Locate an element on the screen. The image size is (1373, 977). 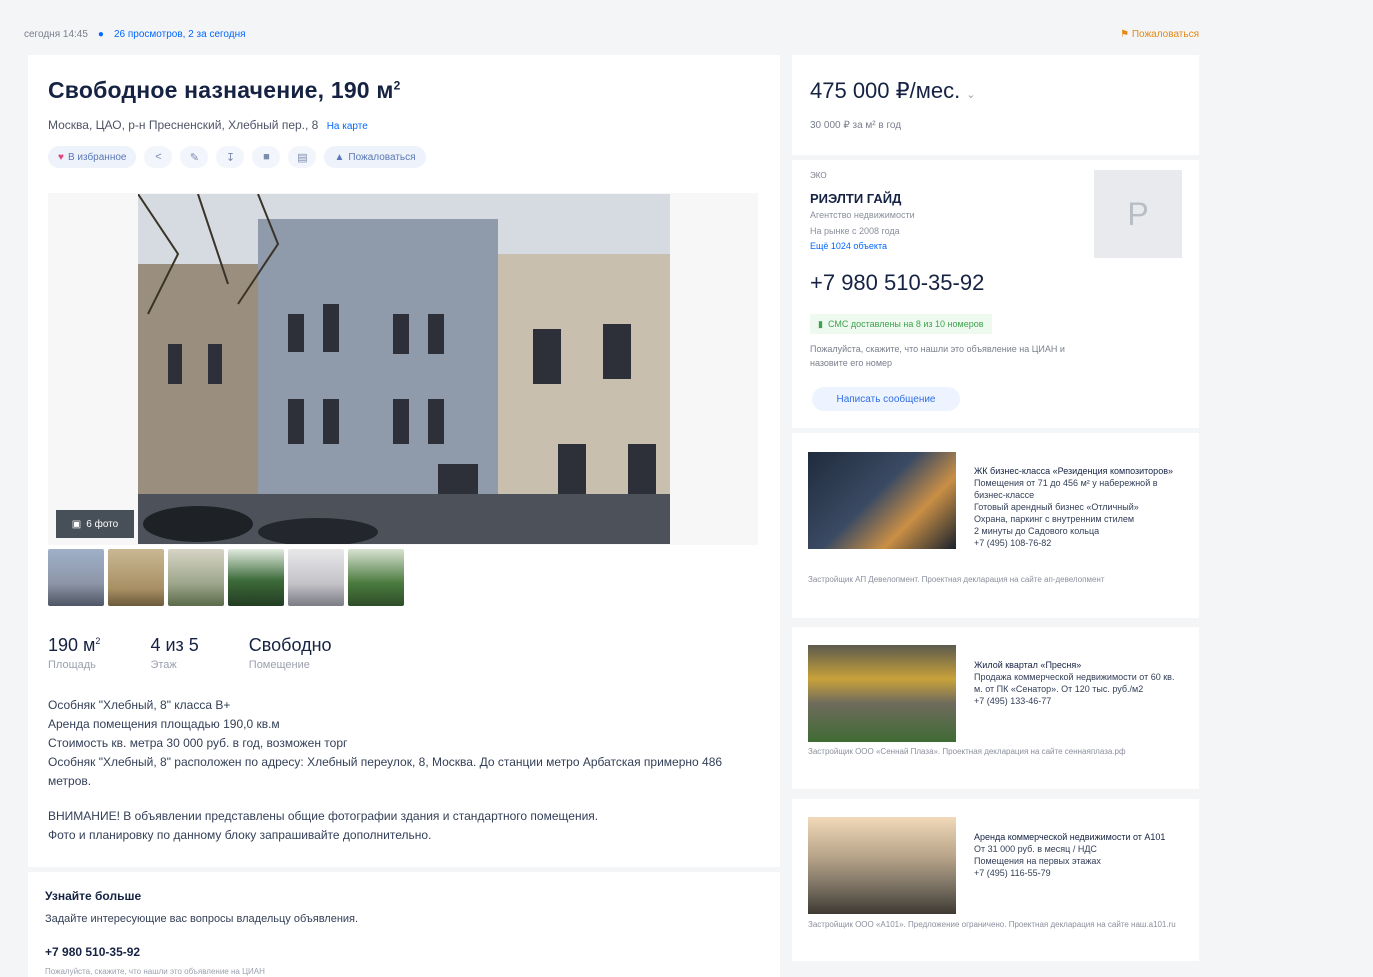
stat-label: Этаж is located at coordinates (163, 665).